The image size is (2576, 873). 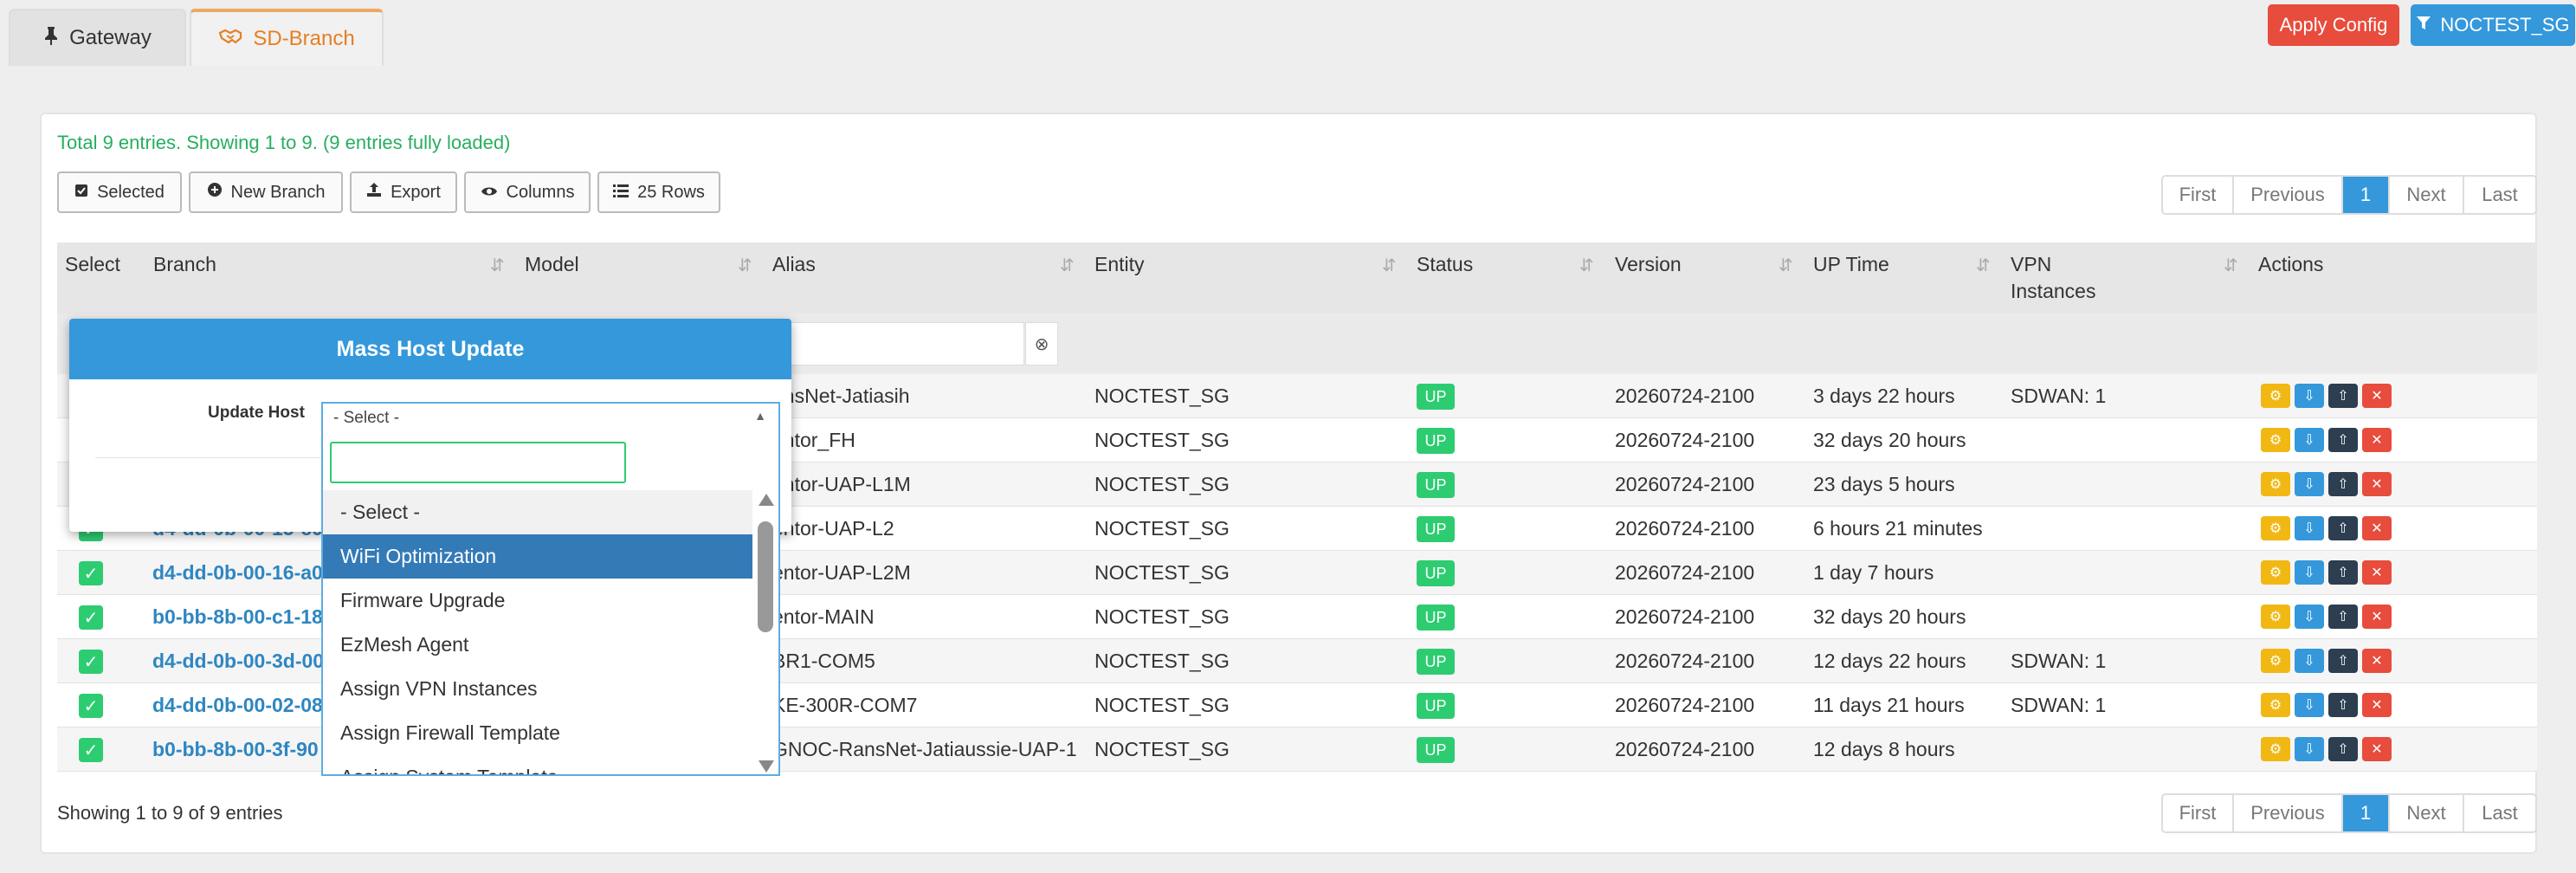 What do you see at coordinates (766, 500) in the screenshot?
I see `scroll-up-icon` at bounding box center [766, 500].